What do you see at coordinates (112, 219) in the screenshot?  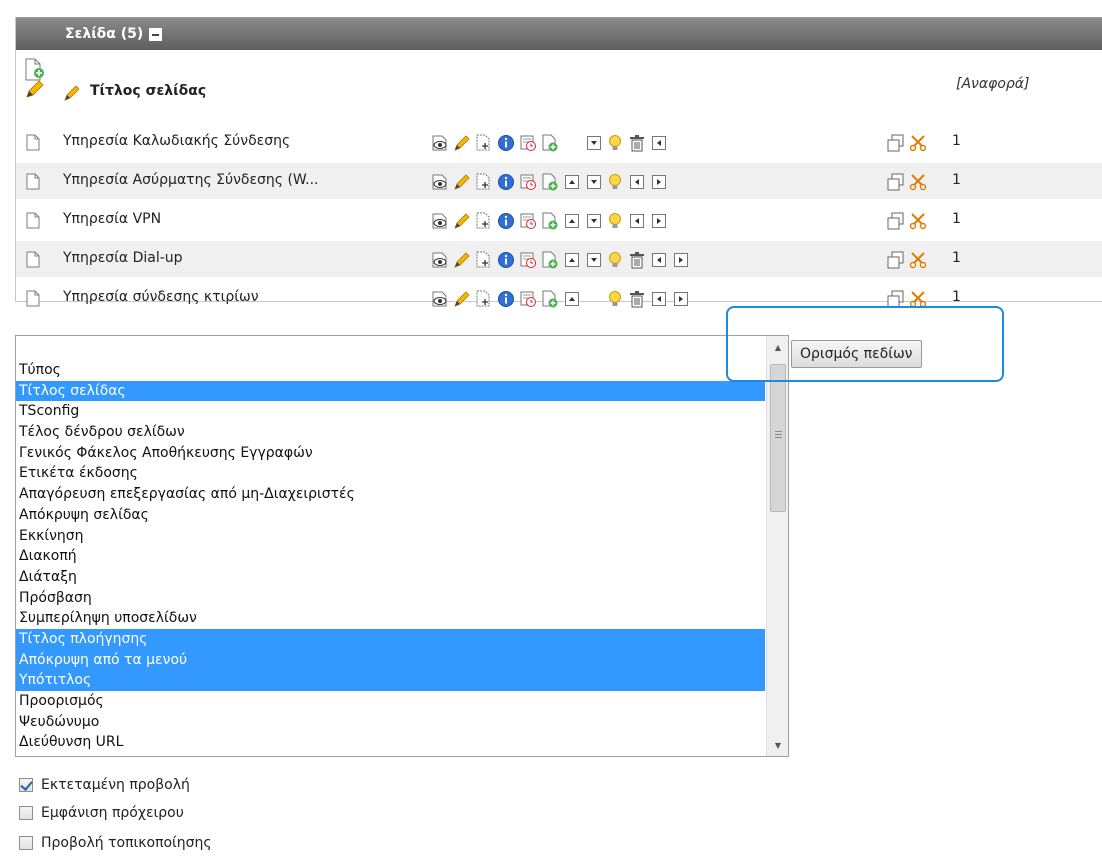 I see `row-title: Υπηρεσία VPN` at bounding box center [112, 219].